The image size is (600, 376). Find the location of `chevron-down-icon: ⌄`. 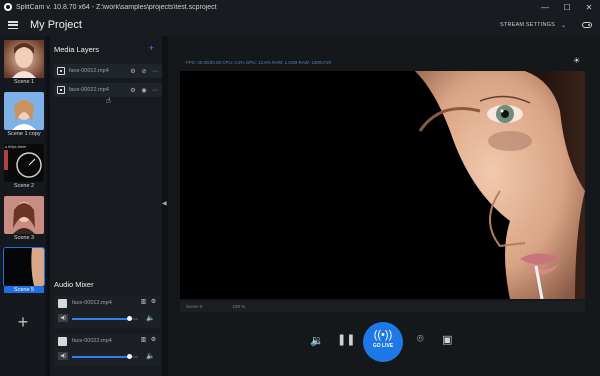

chevron-down-icon: ⌄ is located at coordinates (563, 25).